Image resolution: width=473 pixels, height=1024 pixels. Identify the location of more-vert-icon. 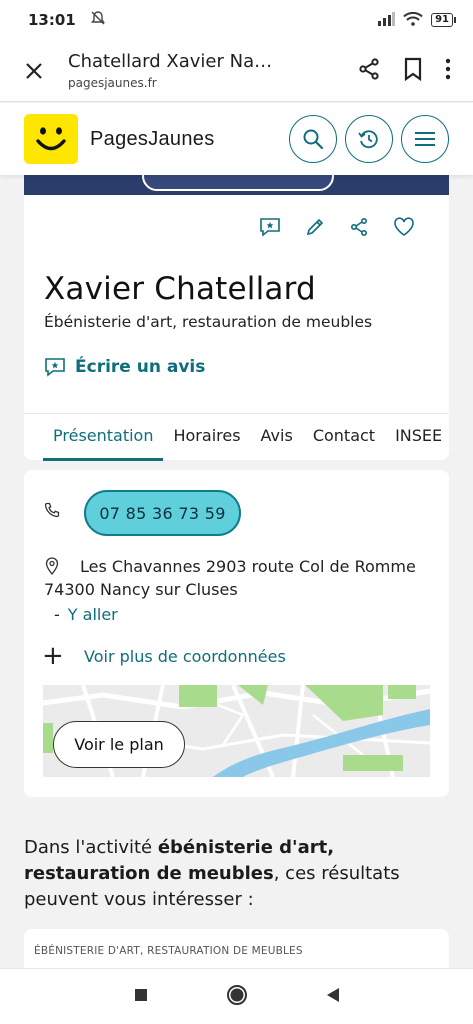
(448, 71).